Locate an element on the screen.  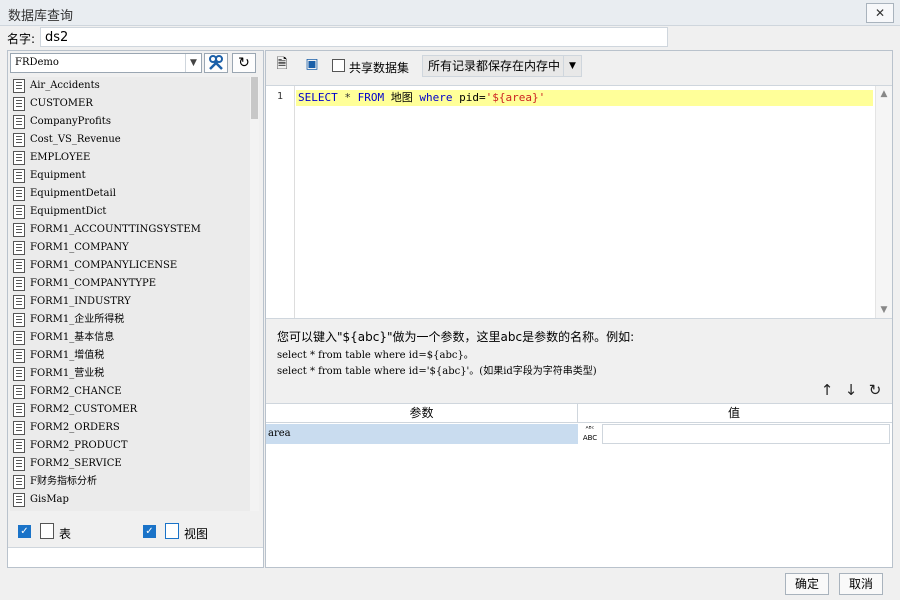
move-up-icon: ↑ is located at coordinates (827, 390).